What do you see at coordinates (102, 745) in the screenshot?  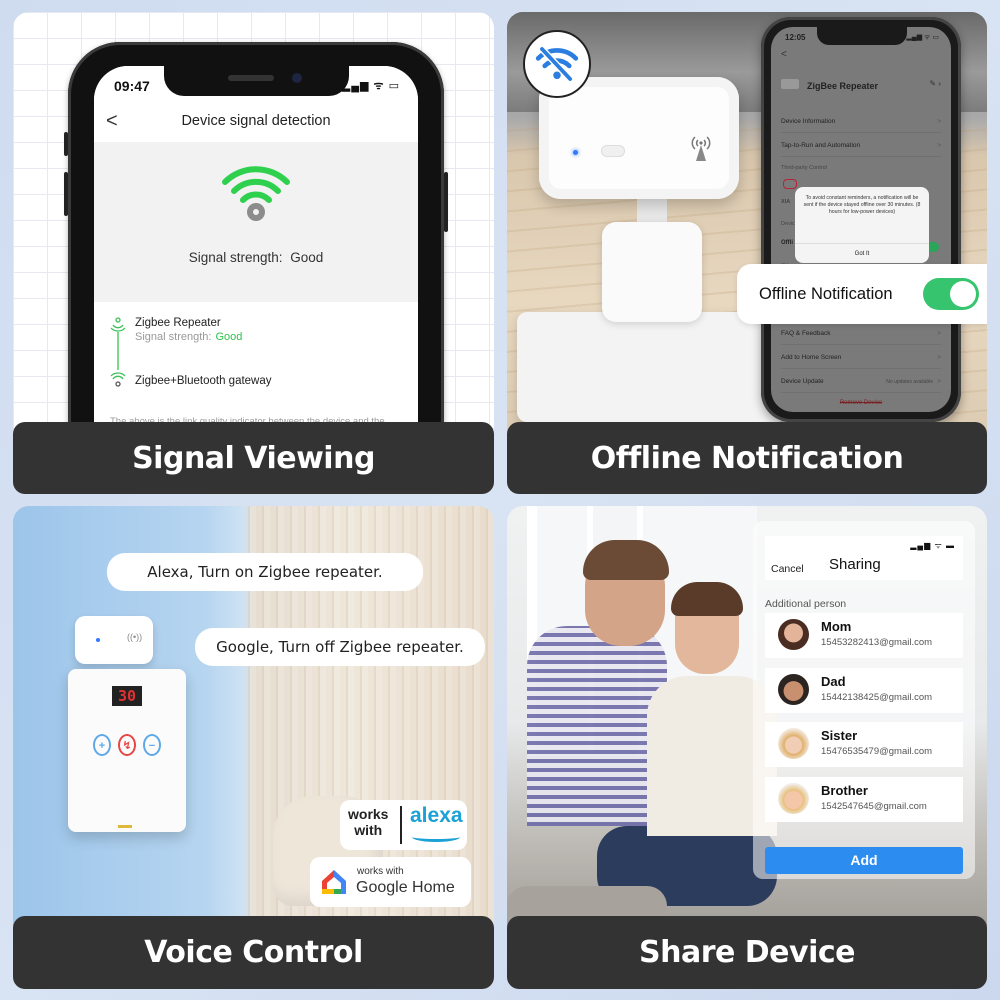 I see `thermostat-plus-button: +` at bounding box center [102, 745].